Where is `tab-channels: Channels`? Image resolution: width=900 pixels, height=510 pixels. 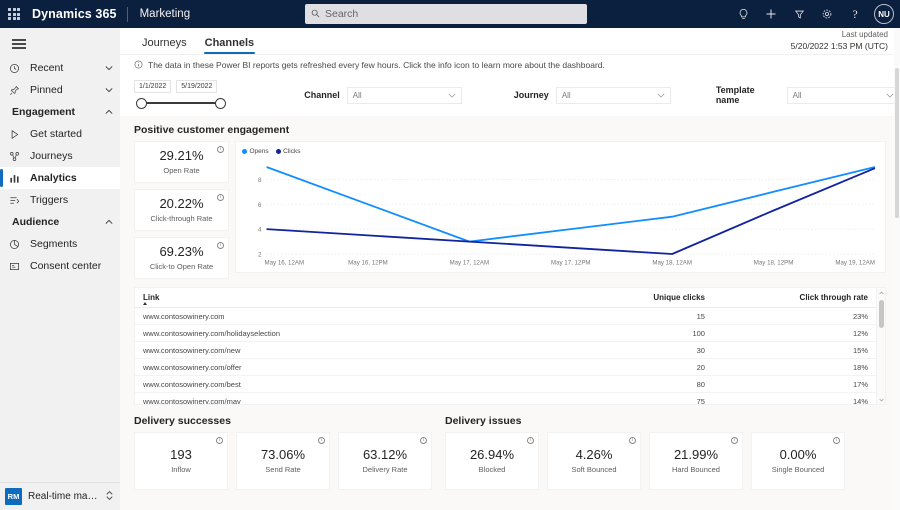 tab-channels: Channels is located at coordinates (230, 45).